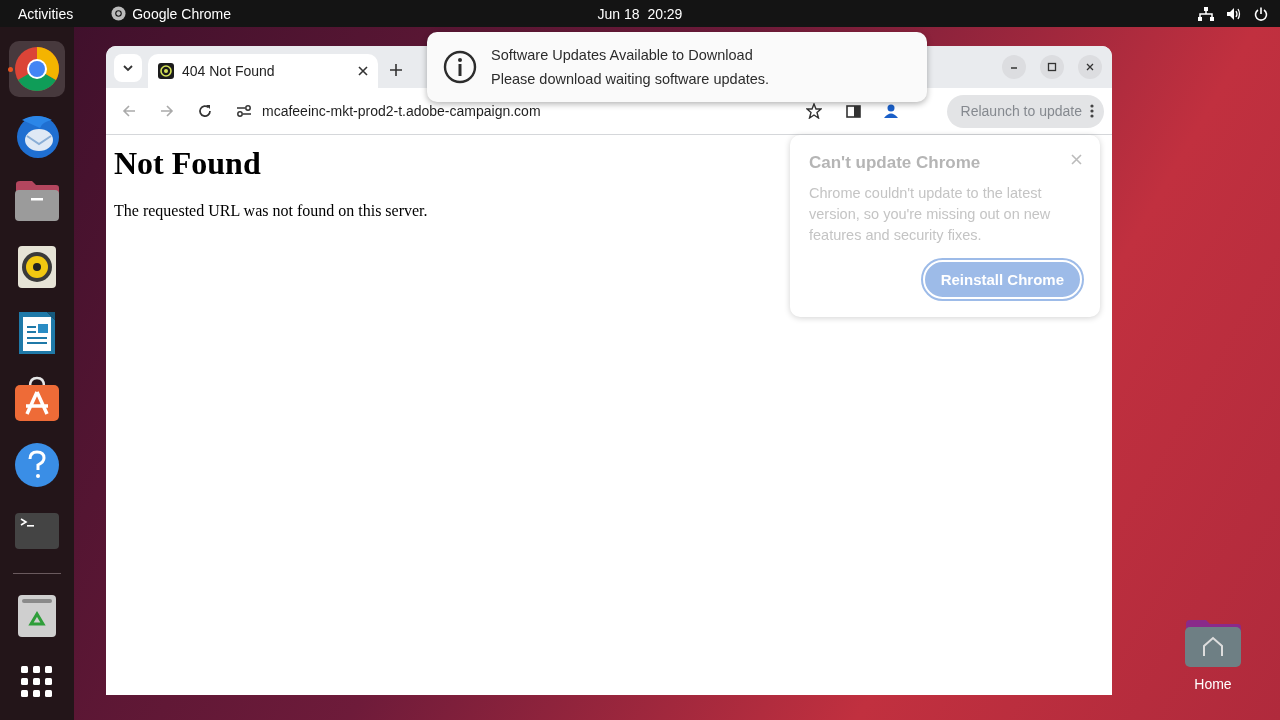  What do you see at coordinates (182, 13) in the screenshot?
I see `app-name: Google Chrome` at bounding box center [182, 13].